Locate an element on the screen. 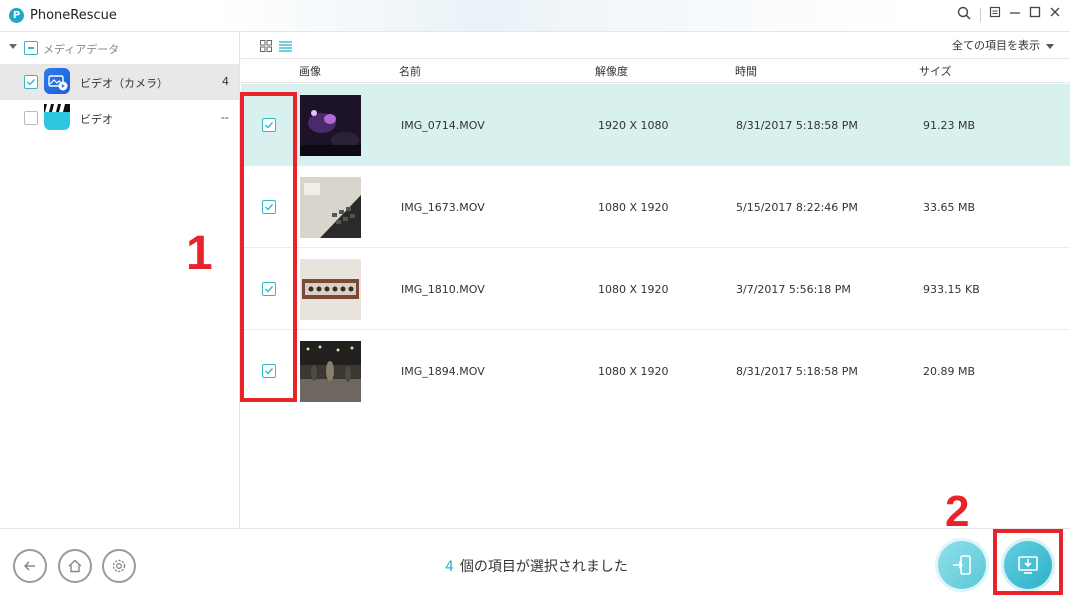 This screenshot has width=1070, height=600. selected-count: 4 is located at coordinates (449, 567).